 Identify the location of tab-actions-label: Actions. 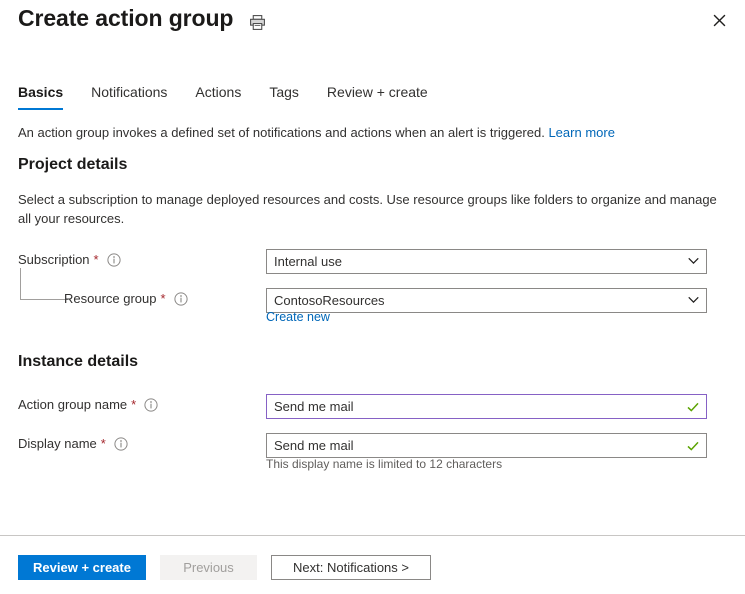
(218, 92).